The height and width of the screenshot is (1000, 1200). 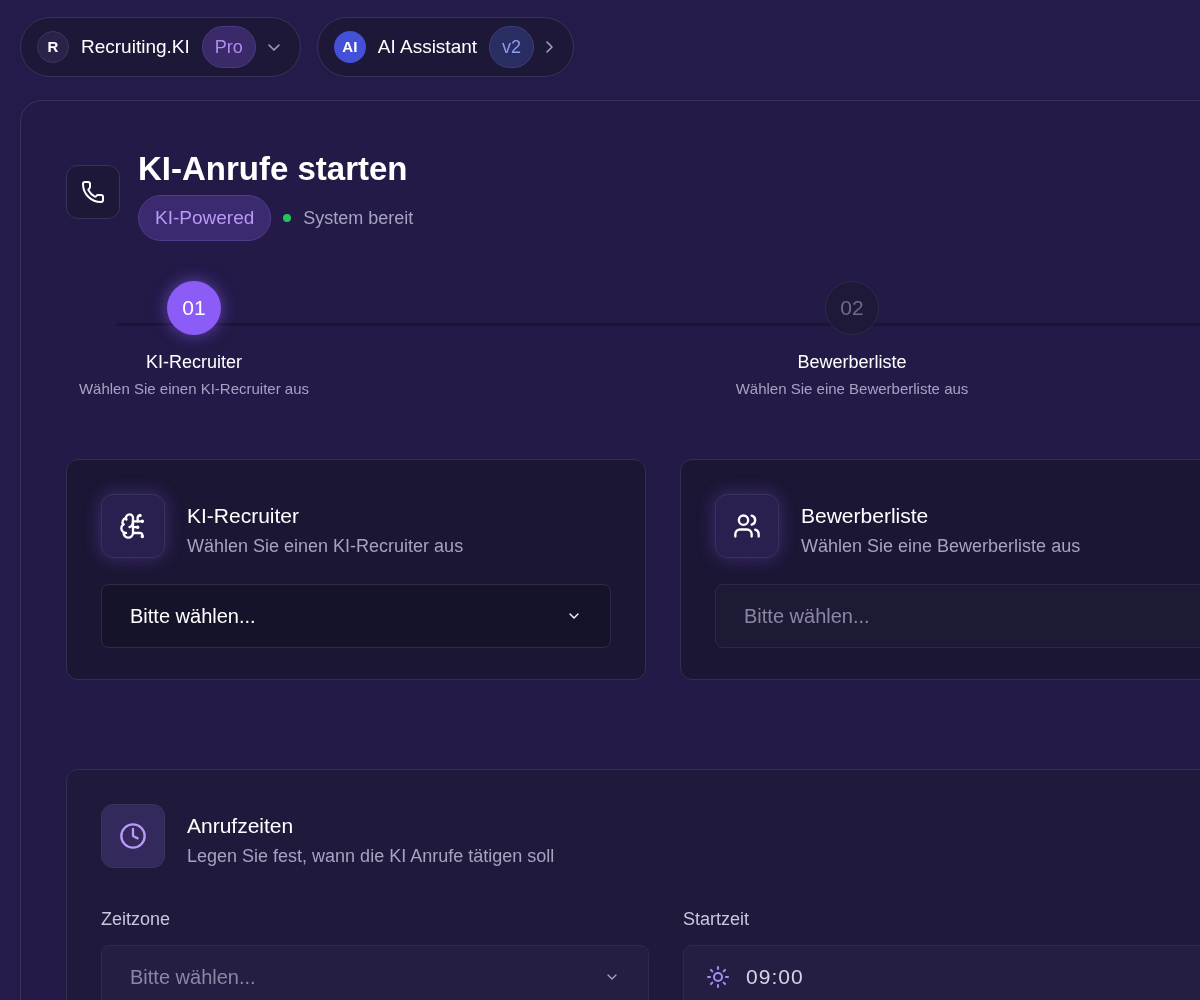 I want to click on time-field: 09:00, so click(x=941, y=972).